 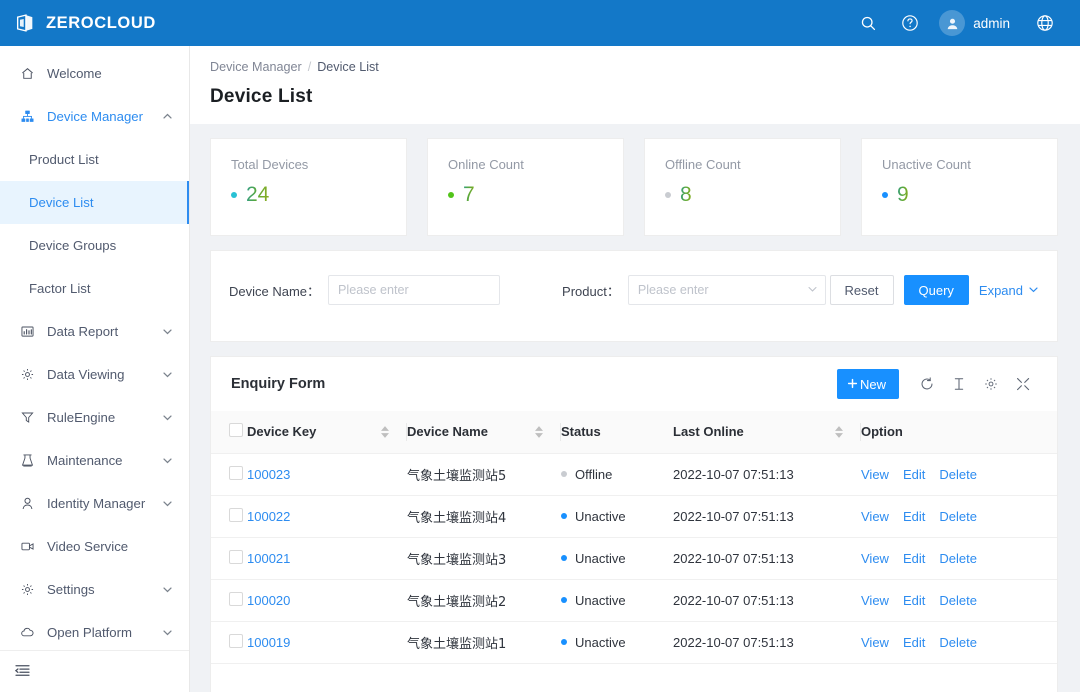 I want to click on stat-card-total-devices: Total Devices 24, so click(x=308, y=187).